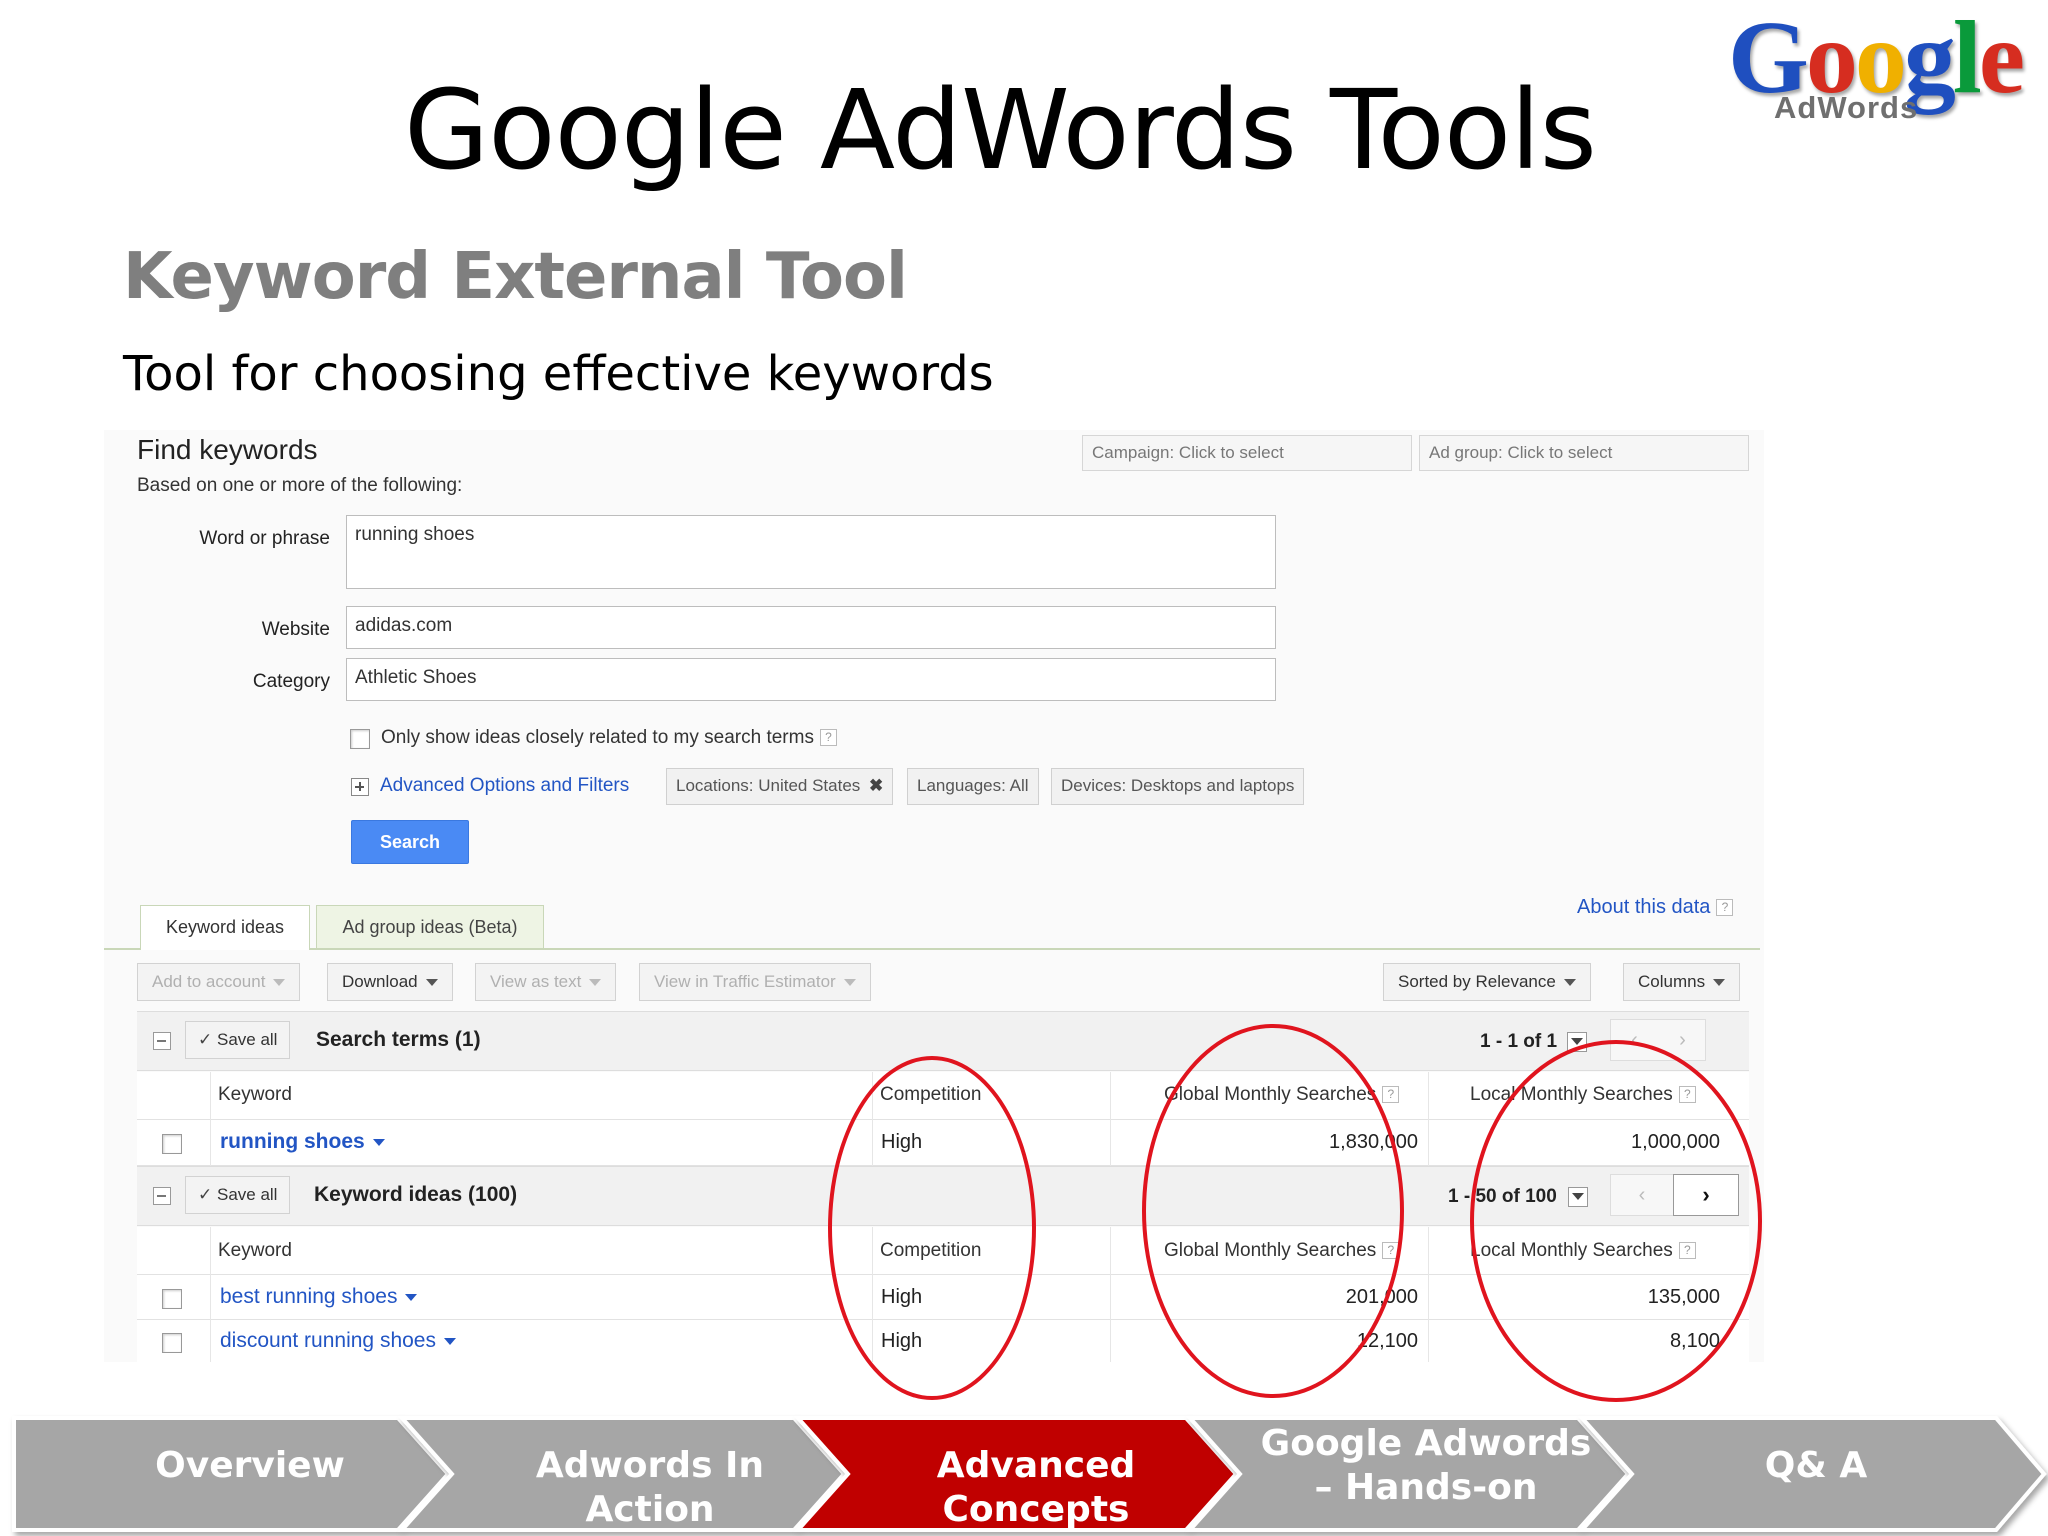 The image size is (2048, 1536). Describe the element at coordinates (1616, 1221) in the screenshot. I see `local-searches-highlight-oval` at that location.